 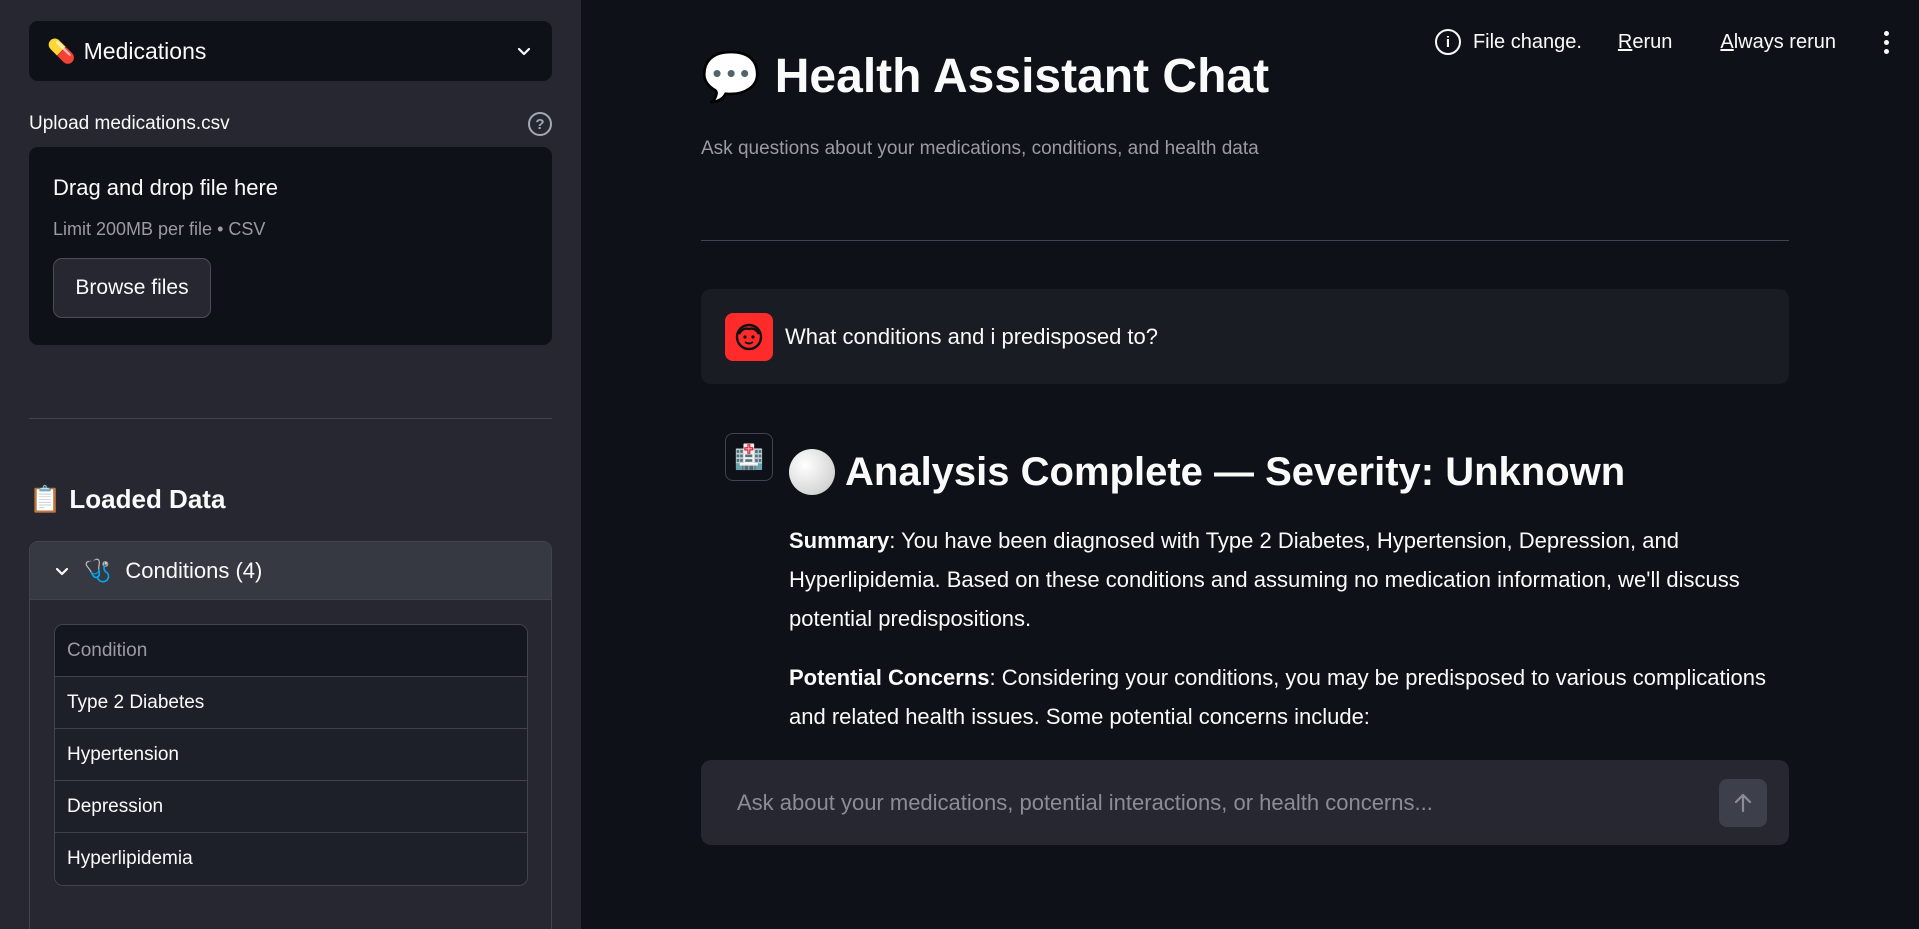 I want to click on main-menu-icon, so click(x=1886, y=42).